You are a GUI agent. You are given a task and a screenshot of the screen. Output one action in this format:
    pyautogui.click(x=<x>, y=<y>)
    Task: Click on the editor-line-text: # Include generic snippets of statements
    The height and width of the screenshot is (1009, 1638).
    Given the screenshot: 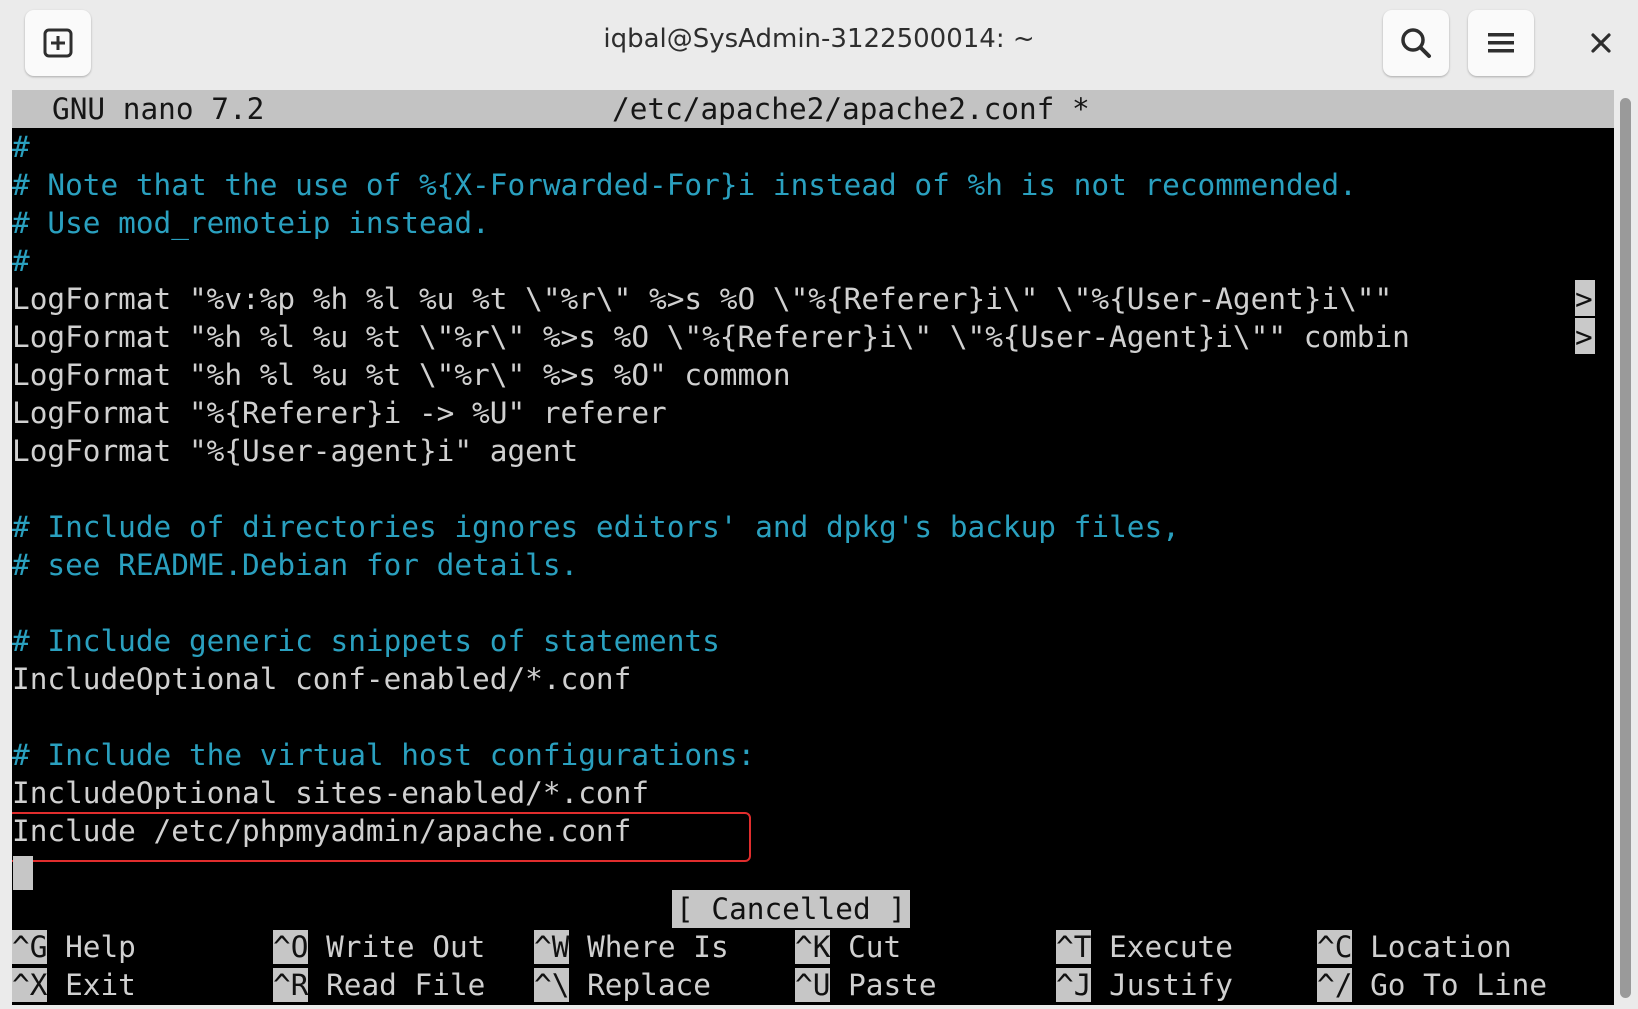 What is the action you would take?
    pyautogui.click(x=366, y=641)
    